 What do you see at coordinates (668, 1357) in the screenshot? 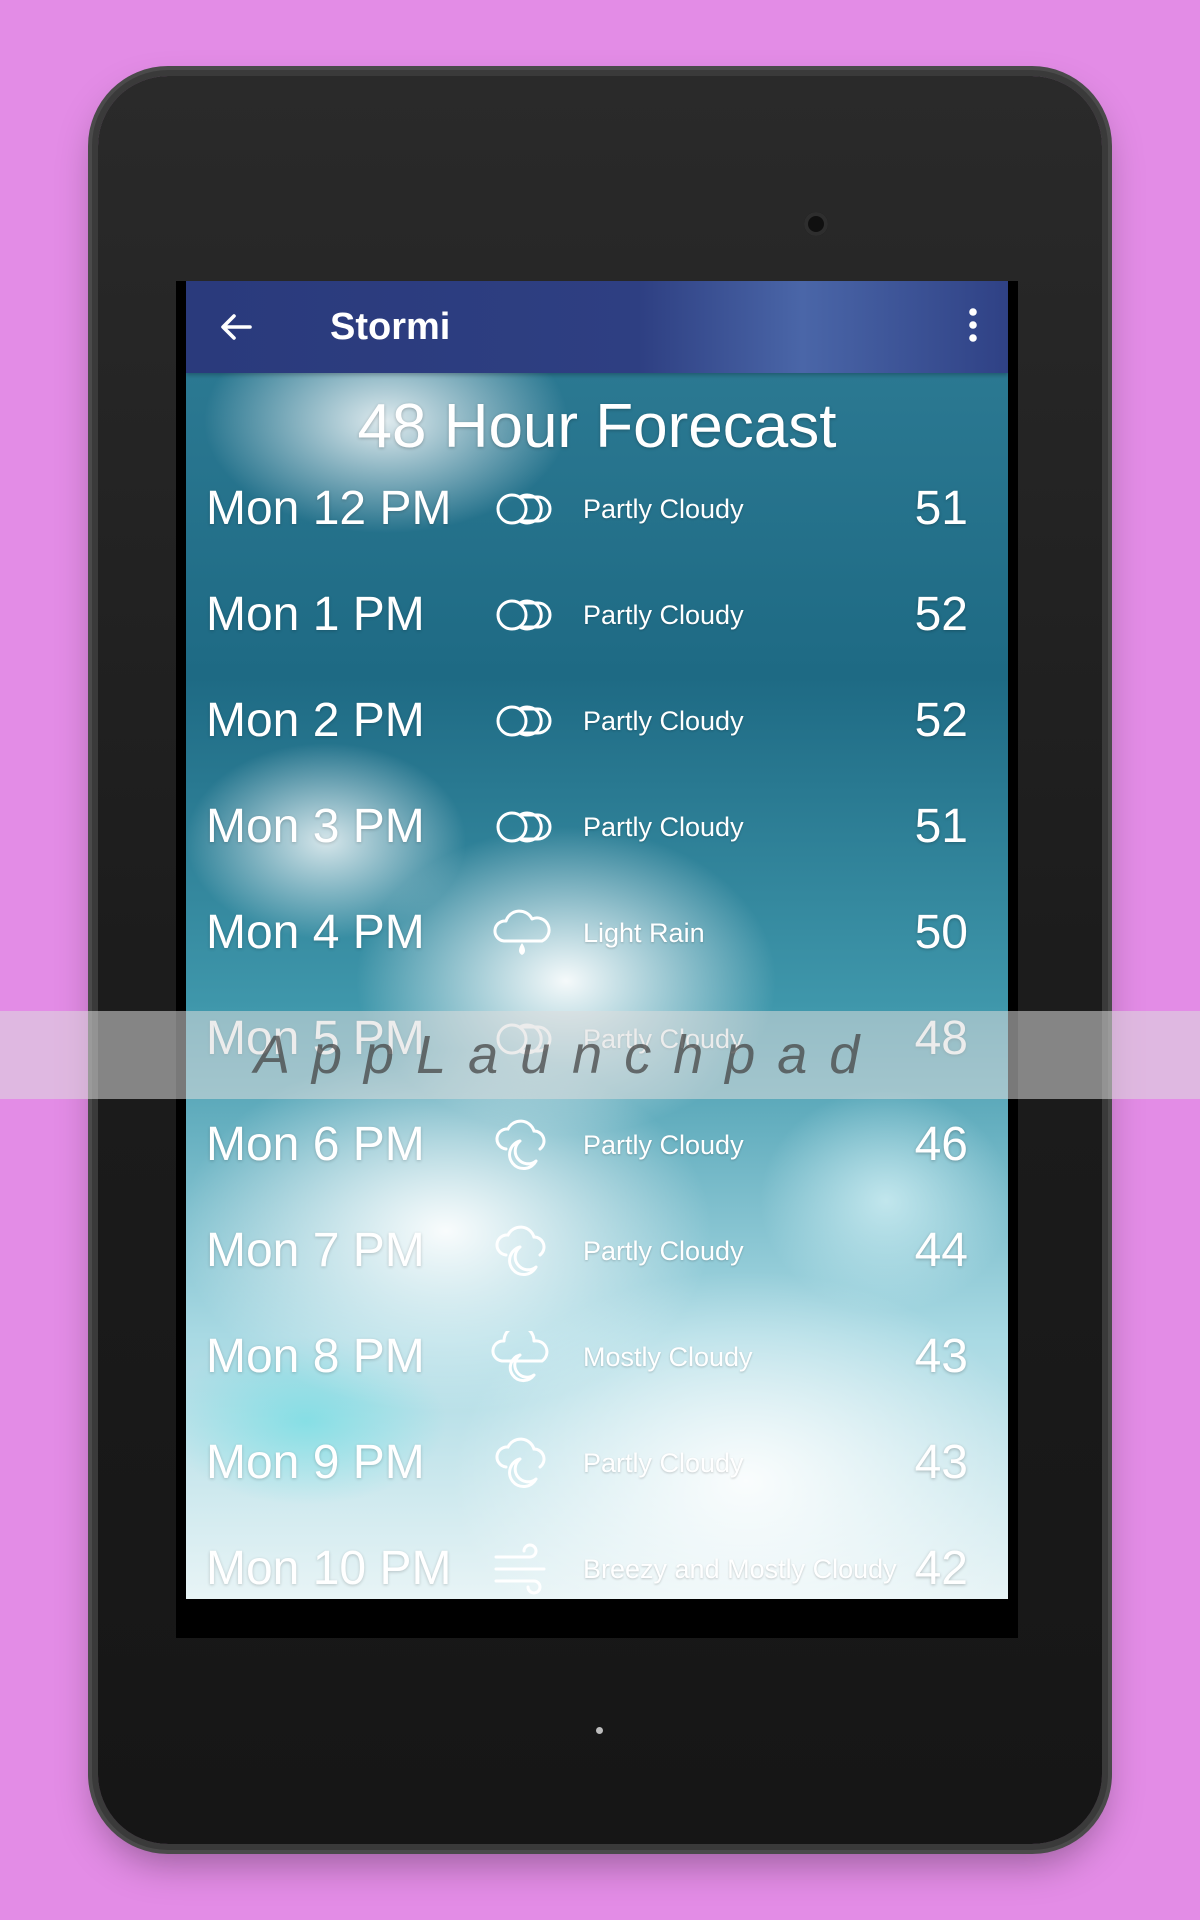
I see `forecast-condition: Mostly Cloudy` at bounding box center [668, 1357].